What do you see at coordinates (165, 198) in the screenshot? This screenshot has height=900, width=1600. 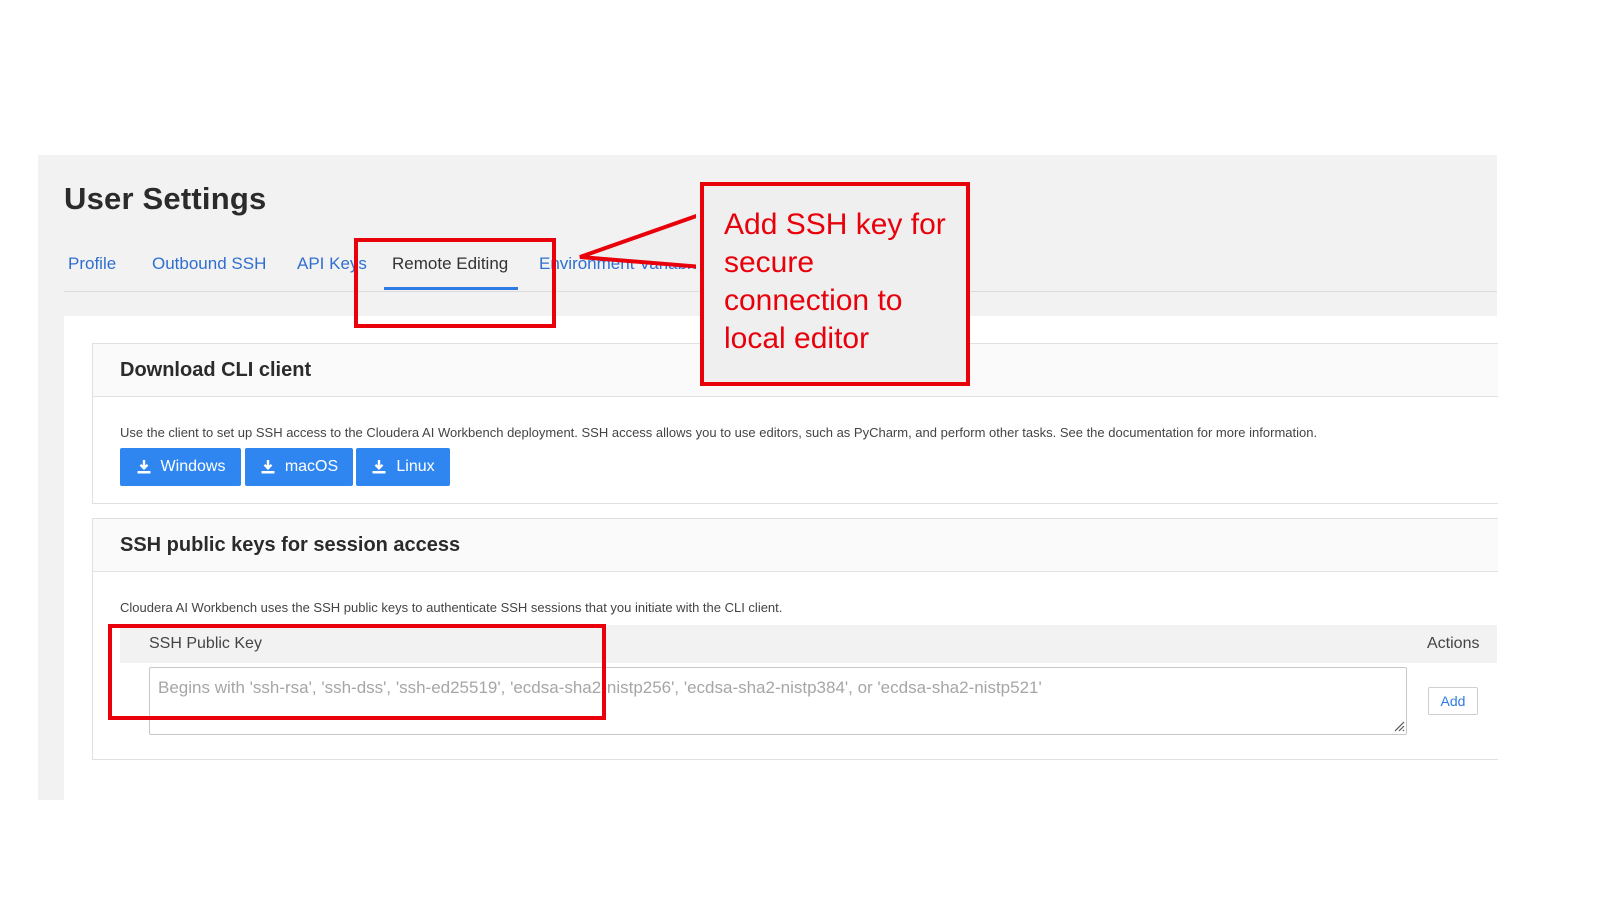 I see `page-title: User Settings` at bounding box center [165, 198].